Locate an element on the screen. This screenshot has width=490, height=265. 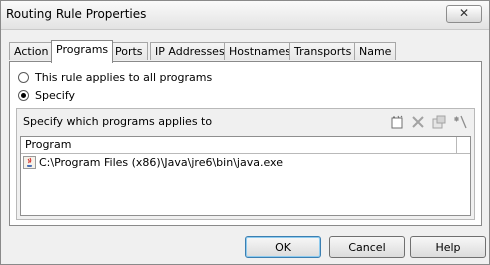
list-header: Program is located at coordinates (245, 145).